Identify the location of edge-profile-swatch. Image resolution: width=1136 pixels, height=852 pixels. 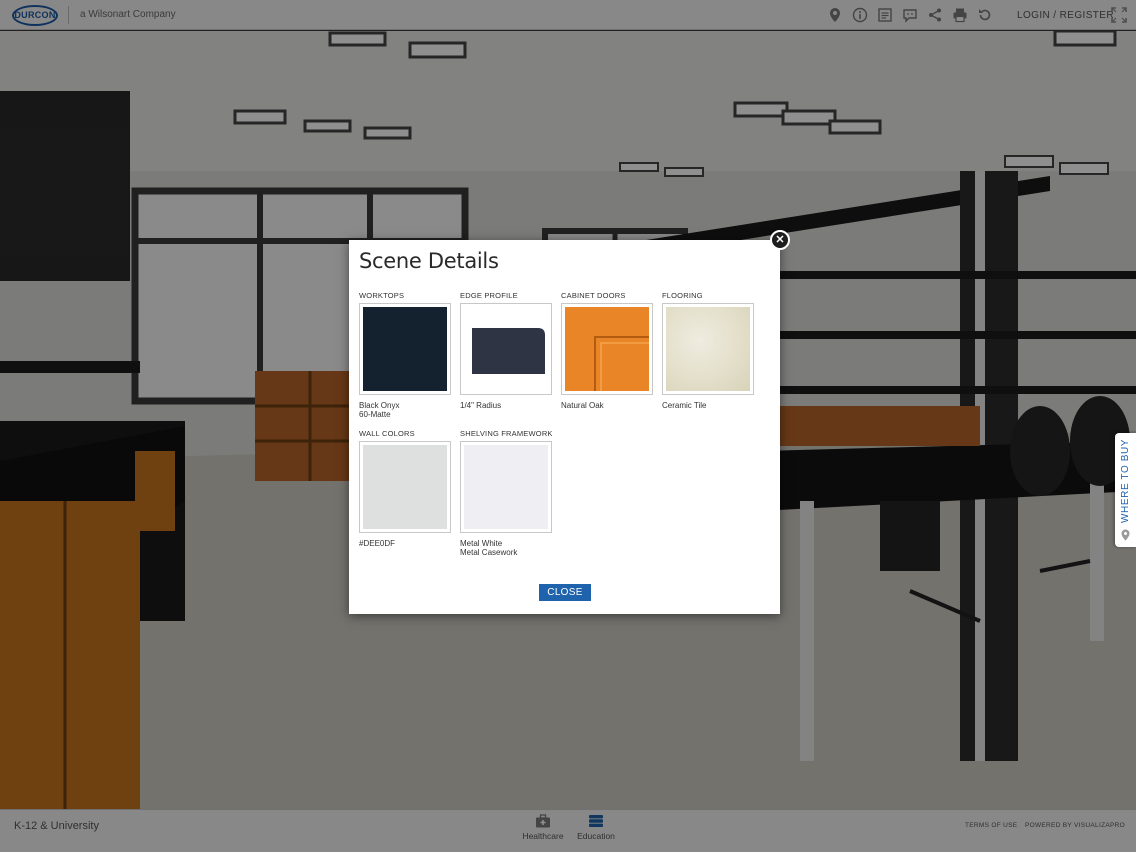
(506, 349).